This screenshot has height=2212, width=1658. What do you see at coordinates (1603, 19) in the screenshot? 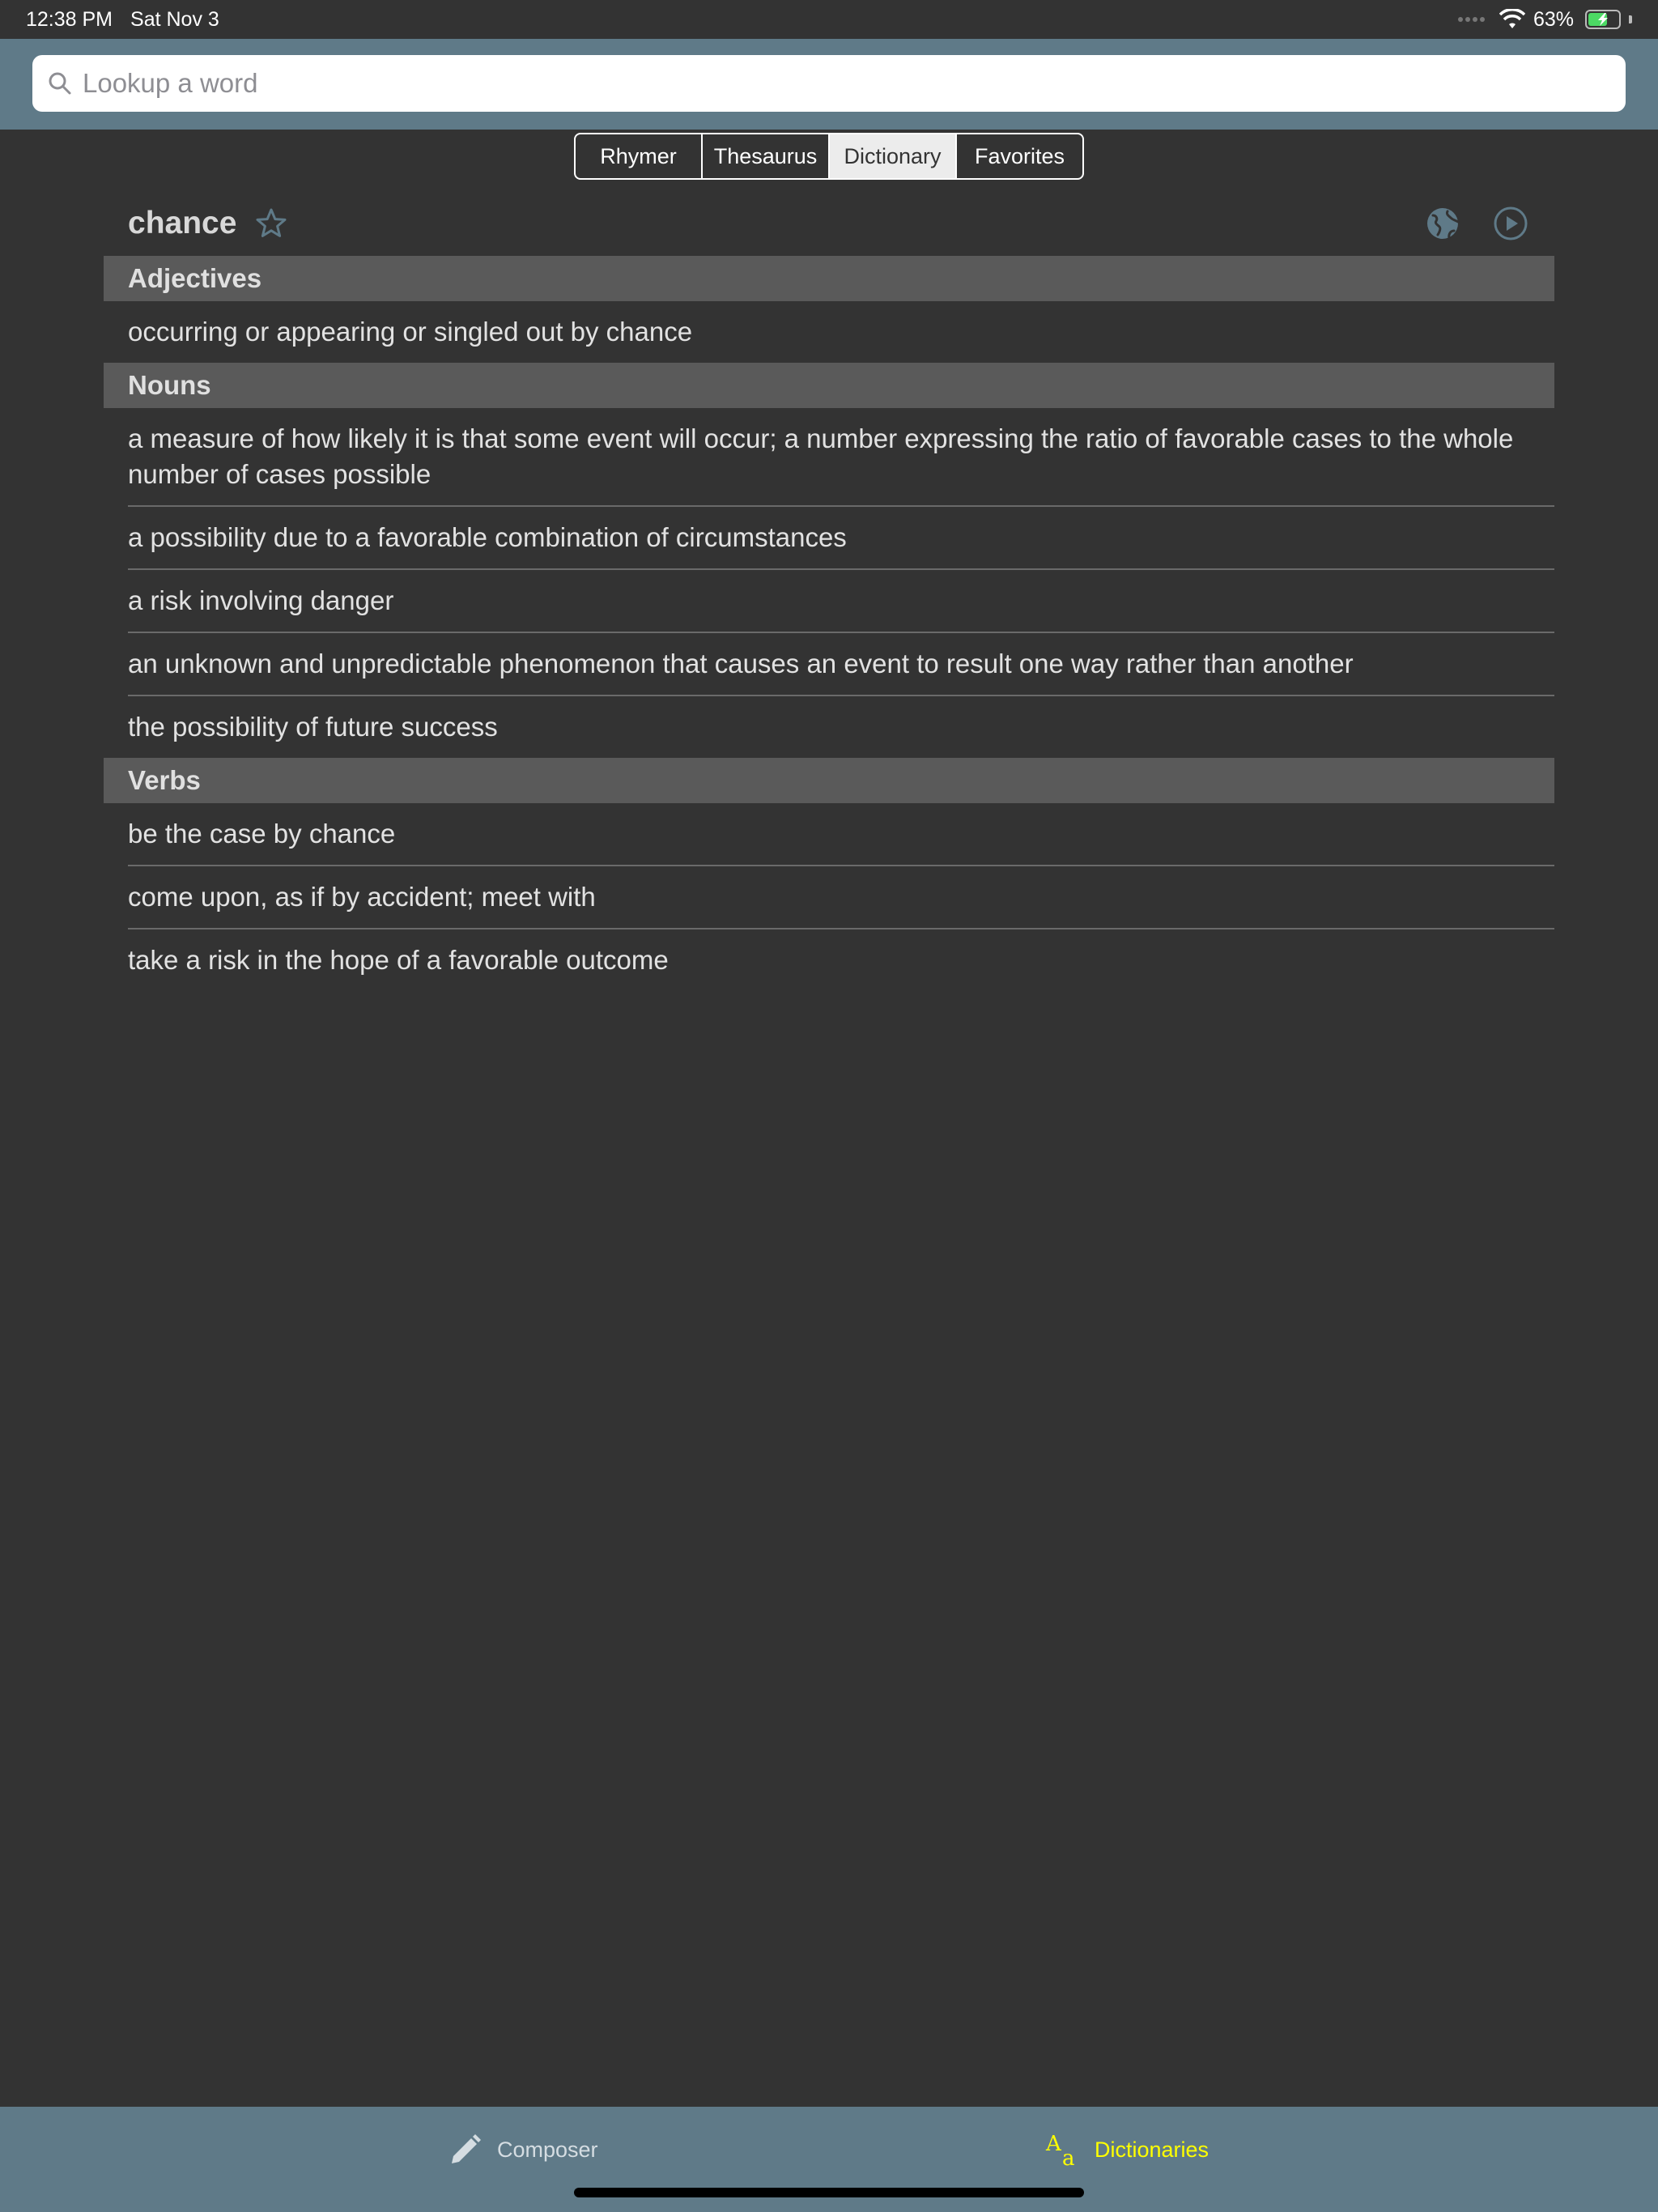
I see `battery-icon` at bounding box center [1603, 19].